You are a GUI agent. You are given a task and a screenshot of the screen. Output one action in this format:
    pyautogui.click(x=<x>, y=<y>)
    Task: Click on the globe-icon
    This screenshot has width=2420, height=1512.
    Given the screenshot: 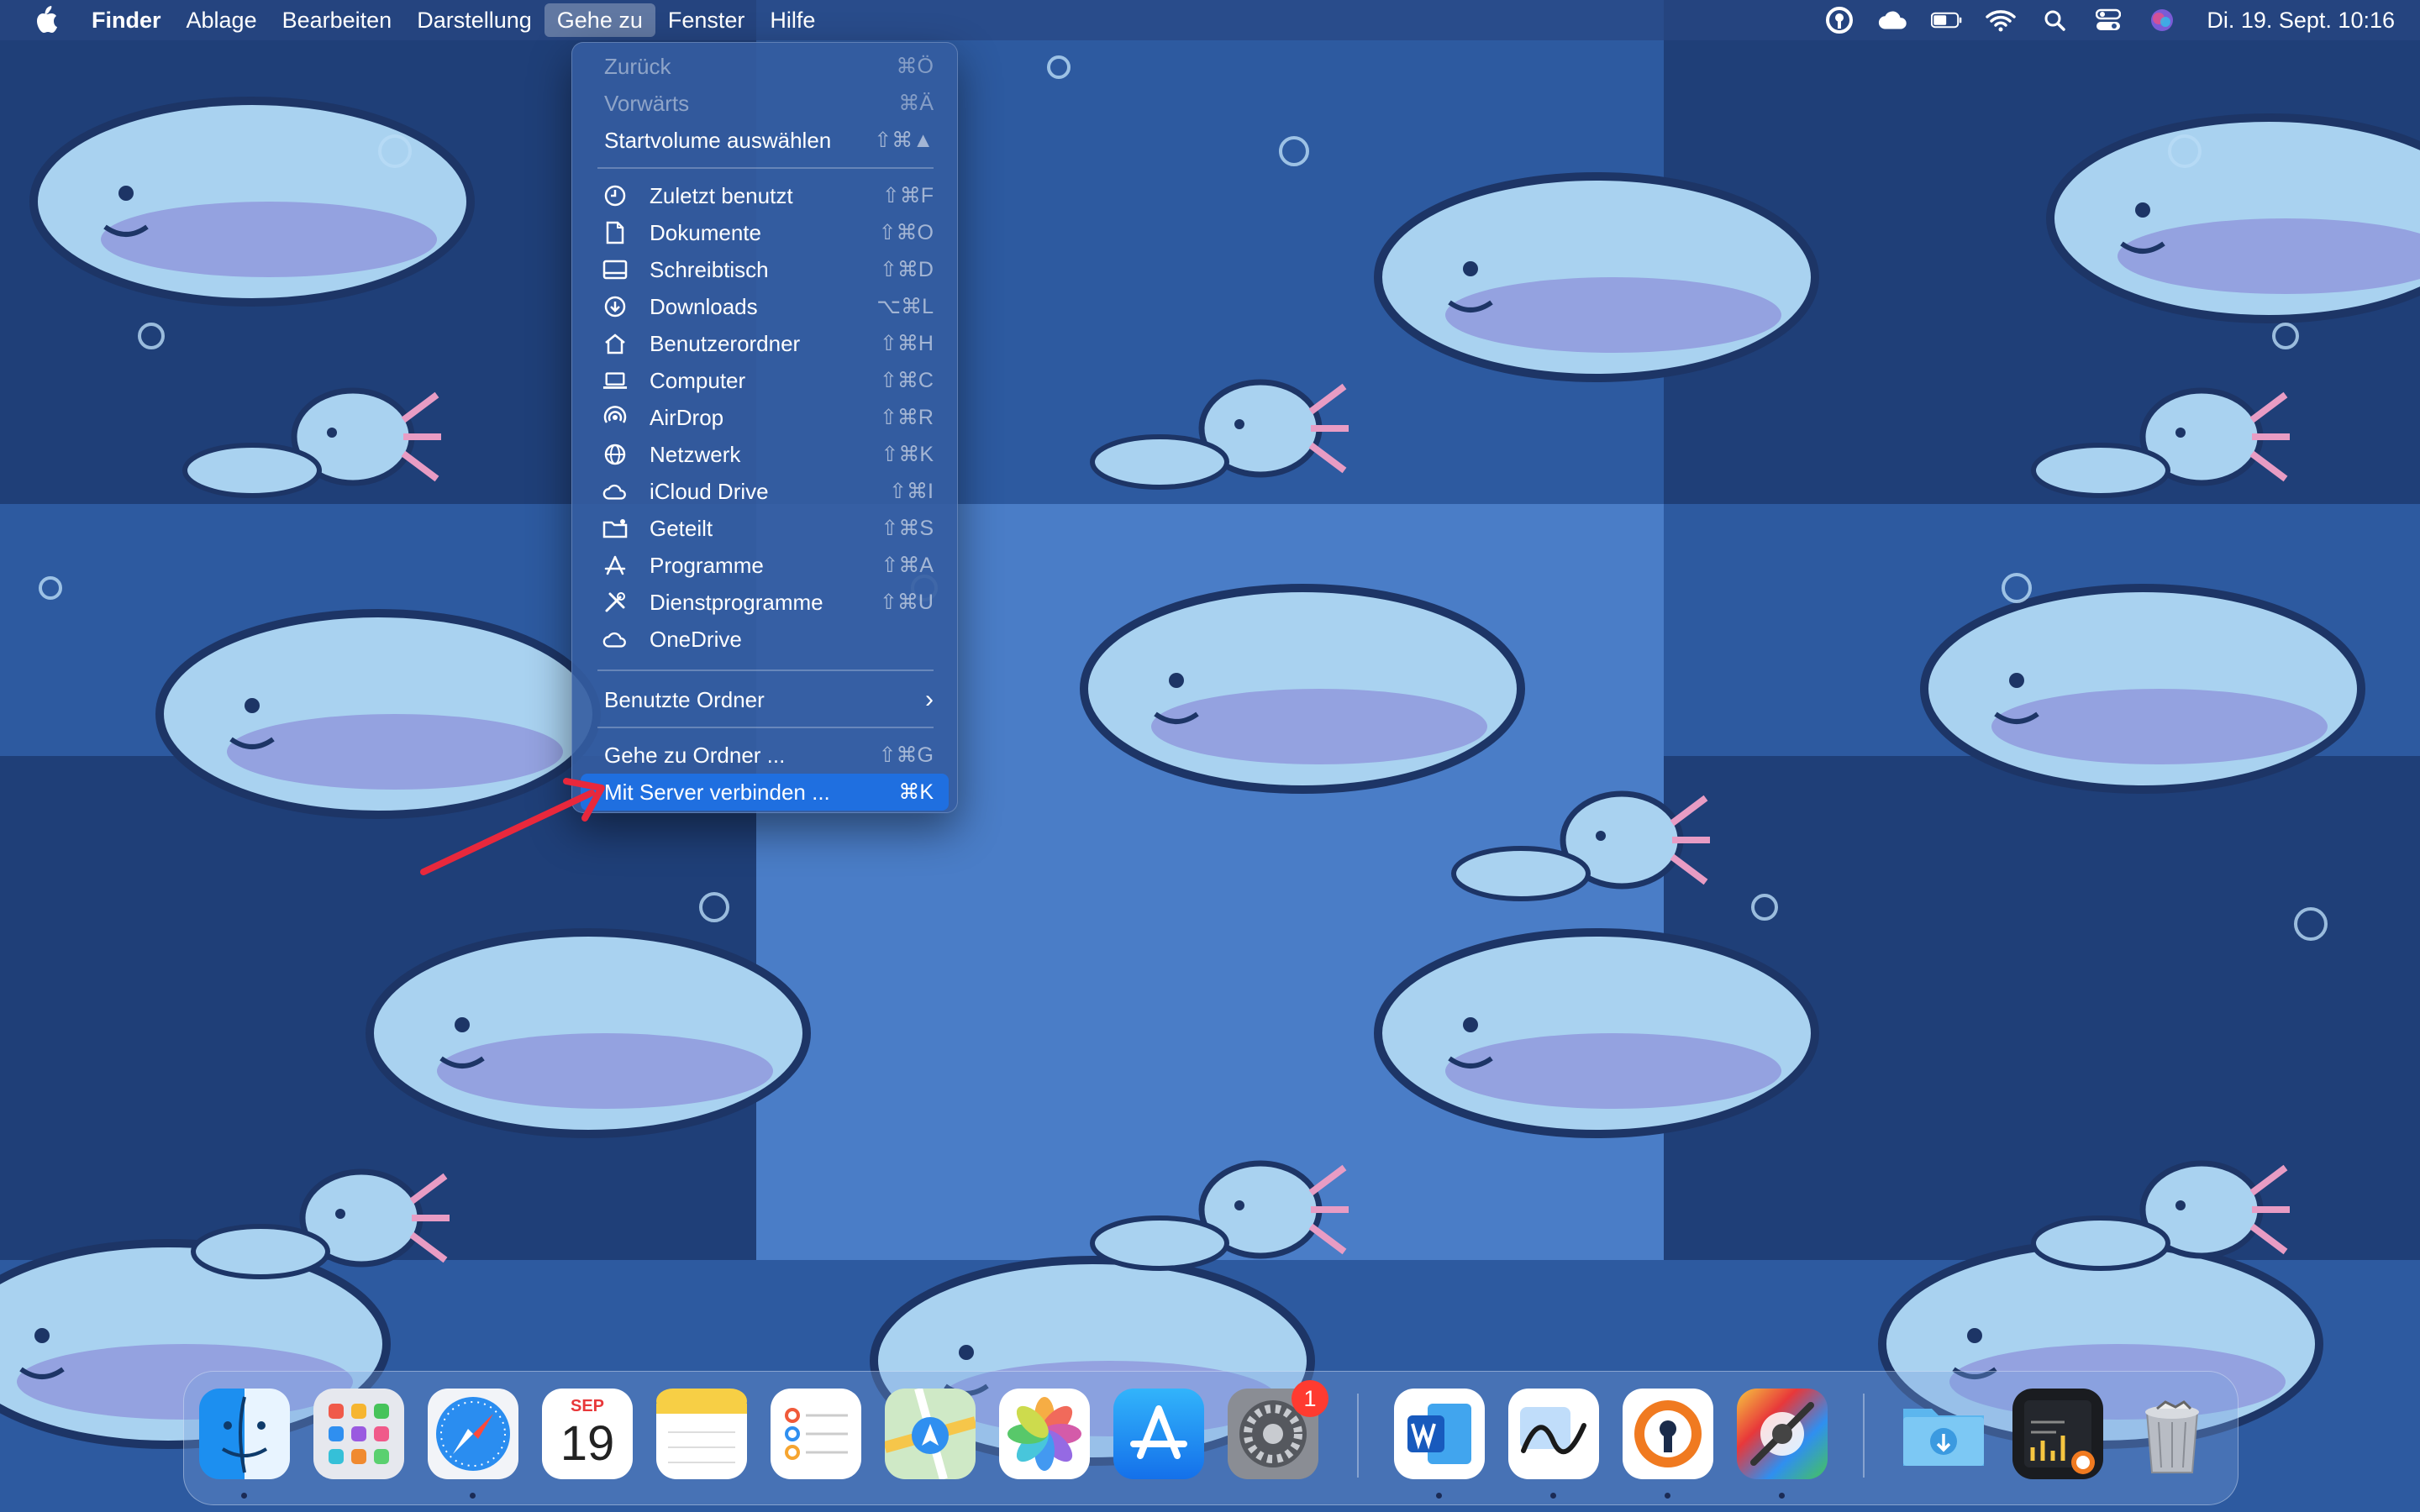 What is the action you would take?
    pyautogui.click(x=615, y=454)
    